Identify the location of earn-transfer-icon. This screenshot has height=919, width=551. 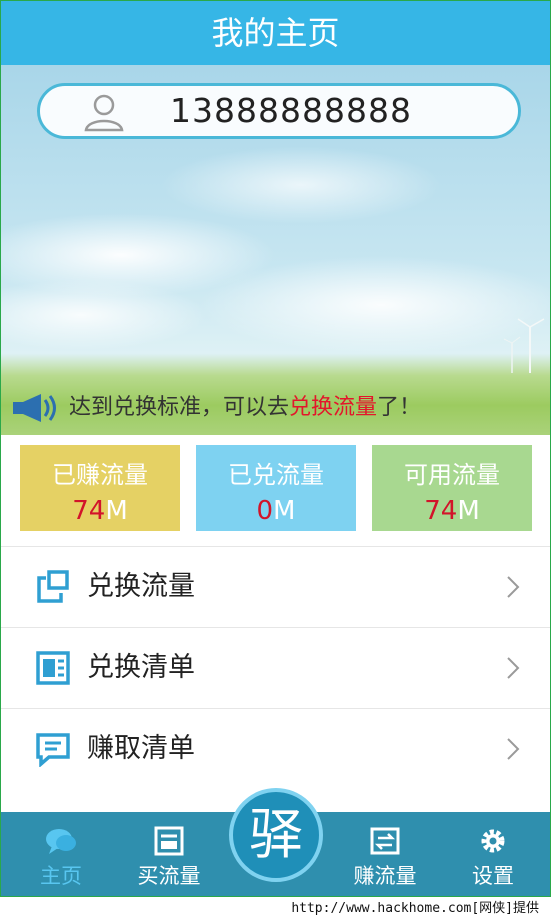
(385, 841).